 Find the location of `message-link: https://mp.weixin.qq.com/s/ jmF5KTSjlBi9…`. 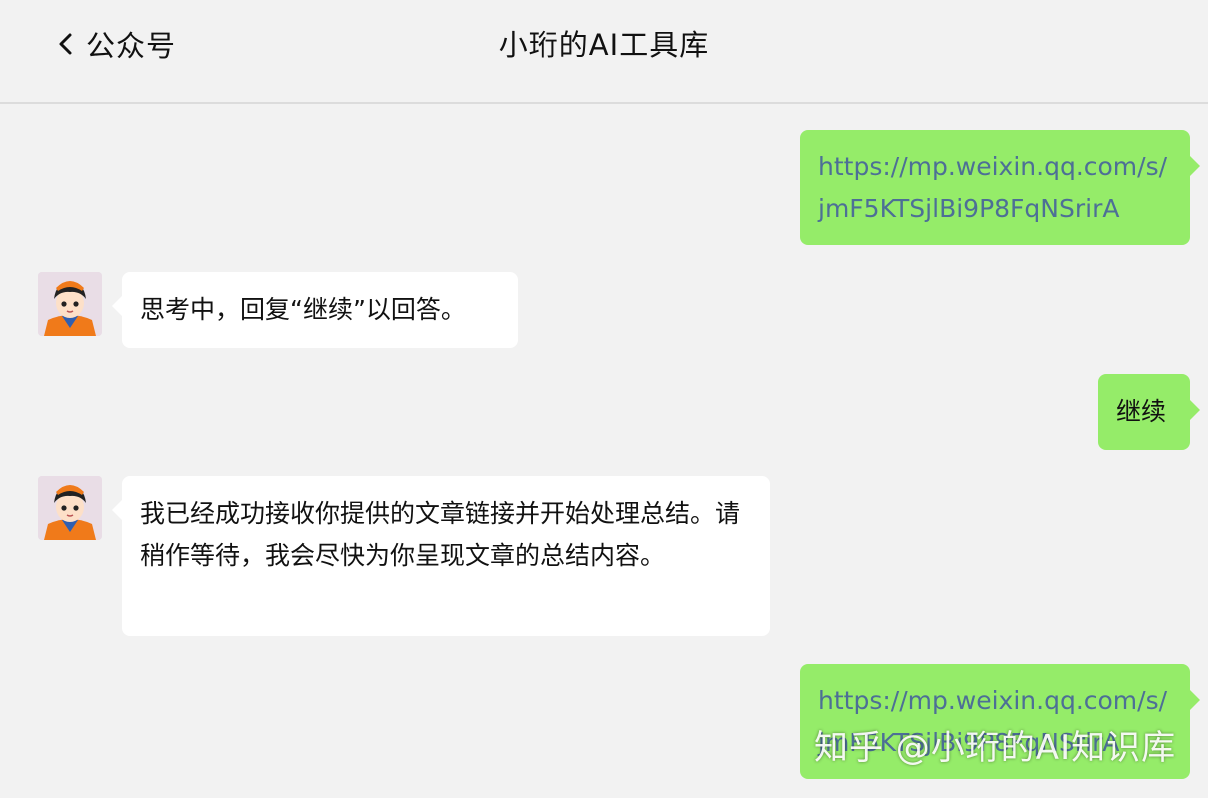

message-link: https://mp.weixin.qq.com/s/ jmF5KTSjlBi9… is located at coordinates (992, 187).